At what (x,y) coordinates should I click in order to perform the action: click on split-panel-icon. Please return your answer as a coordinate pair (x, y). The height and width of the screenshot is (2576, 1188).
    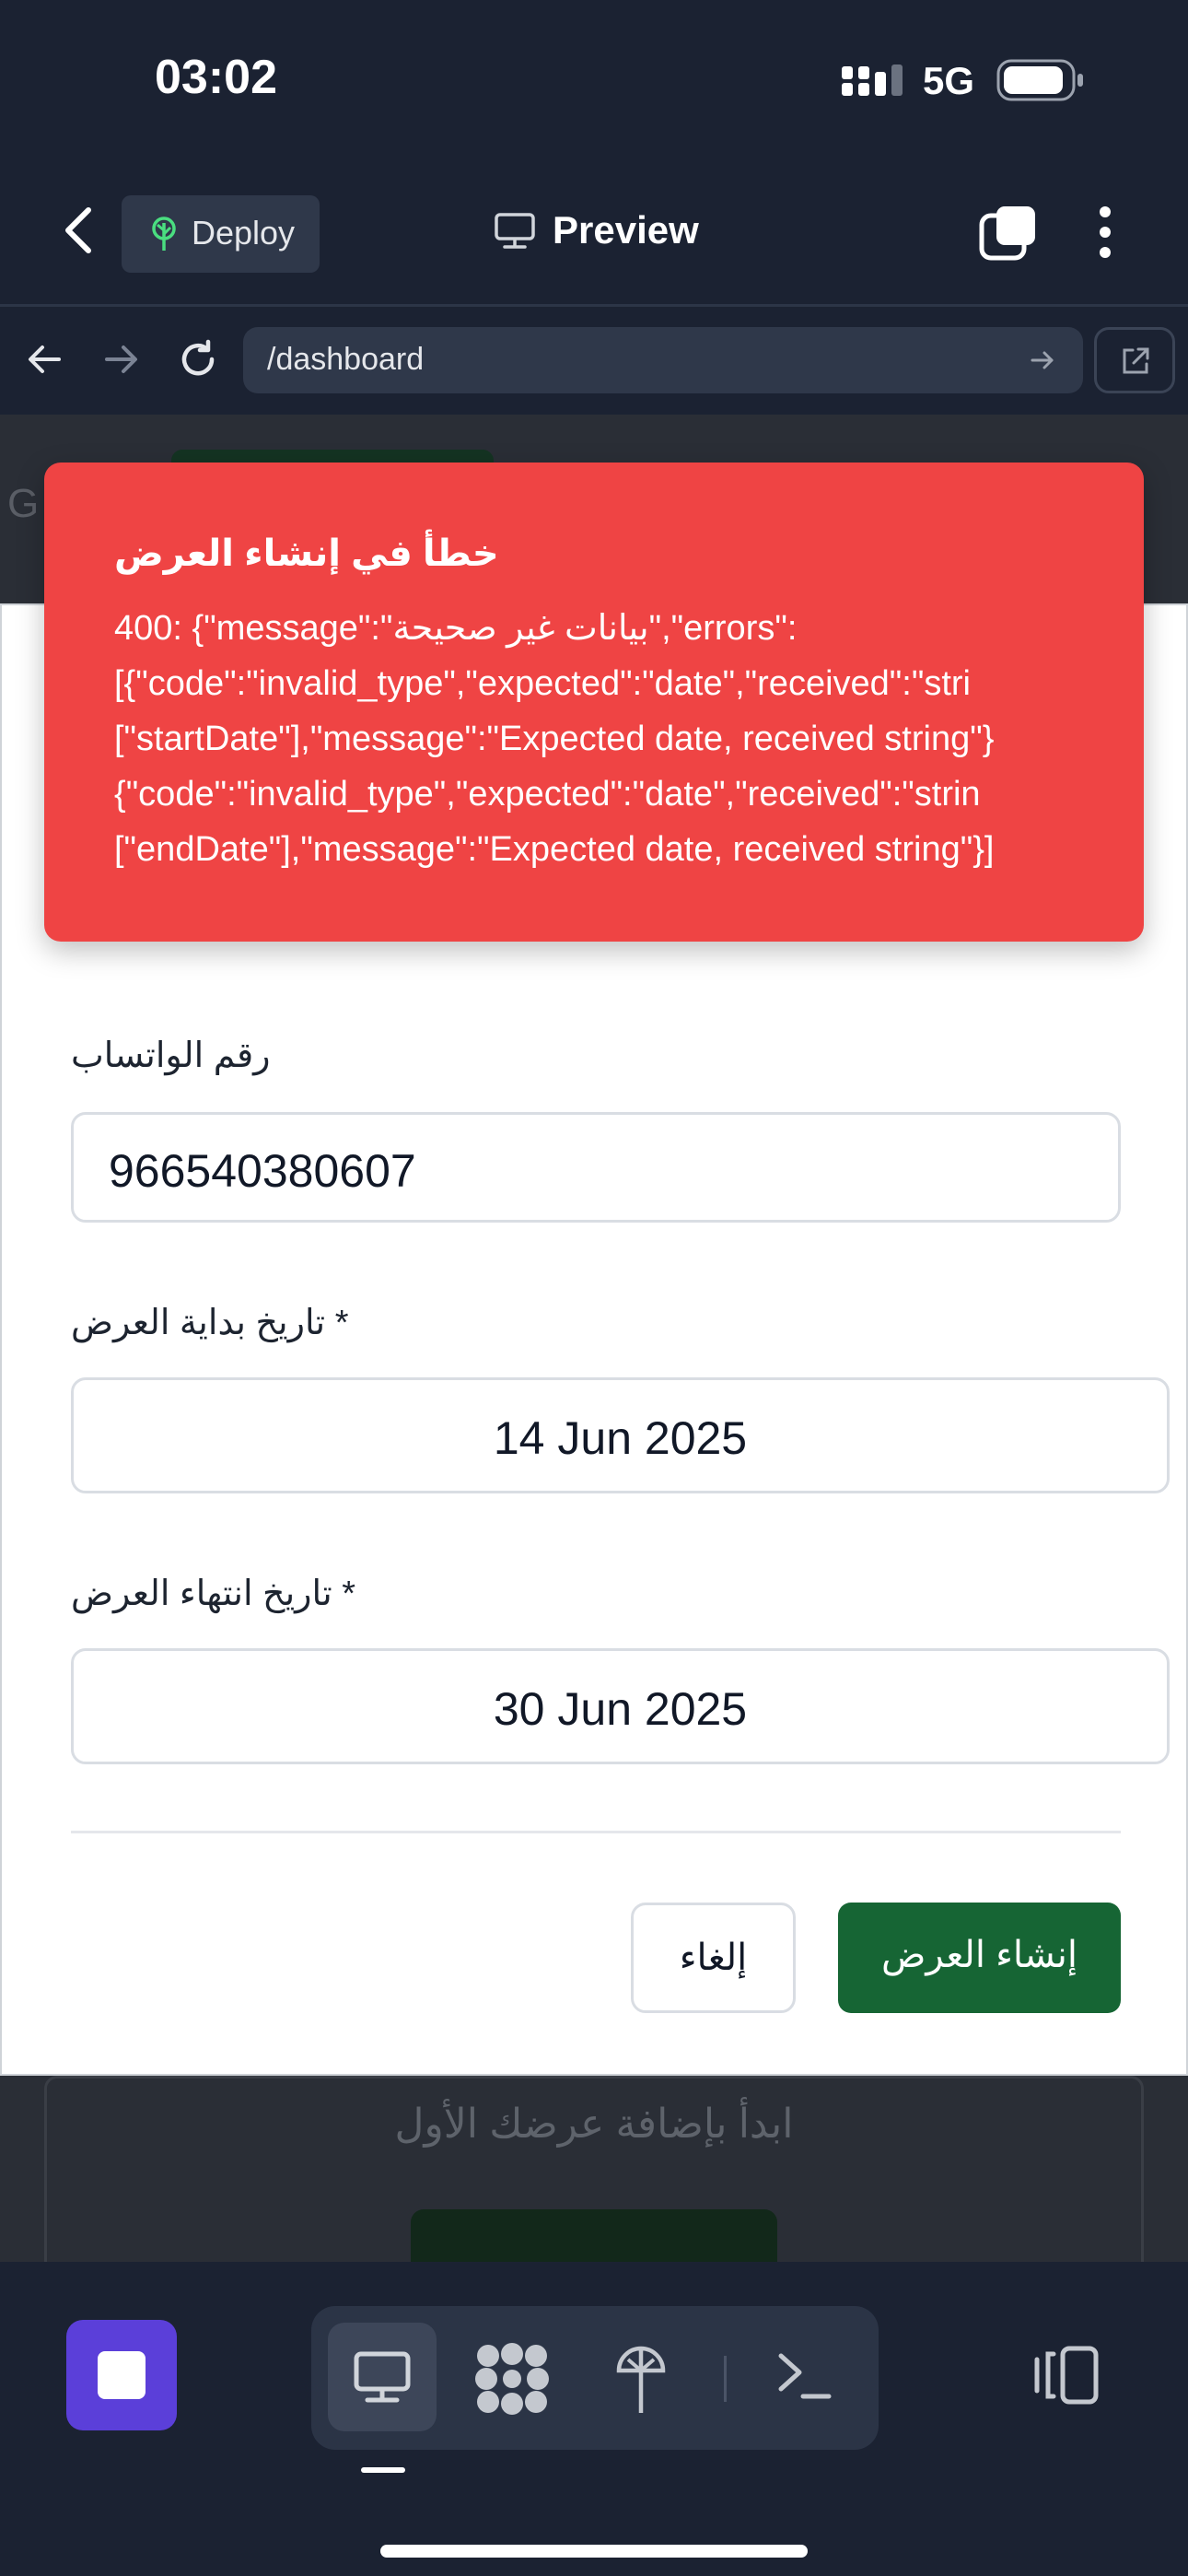
    Looking at the image, I should click on (1066, 2375).